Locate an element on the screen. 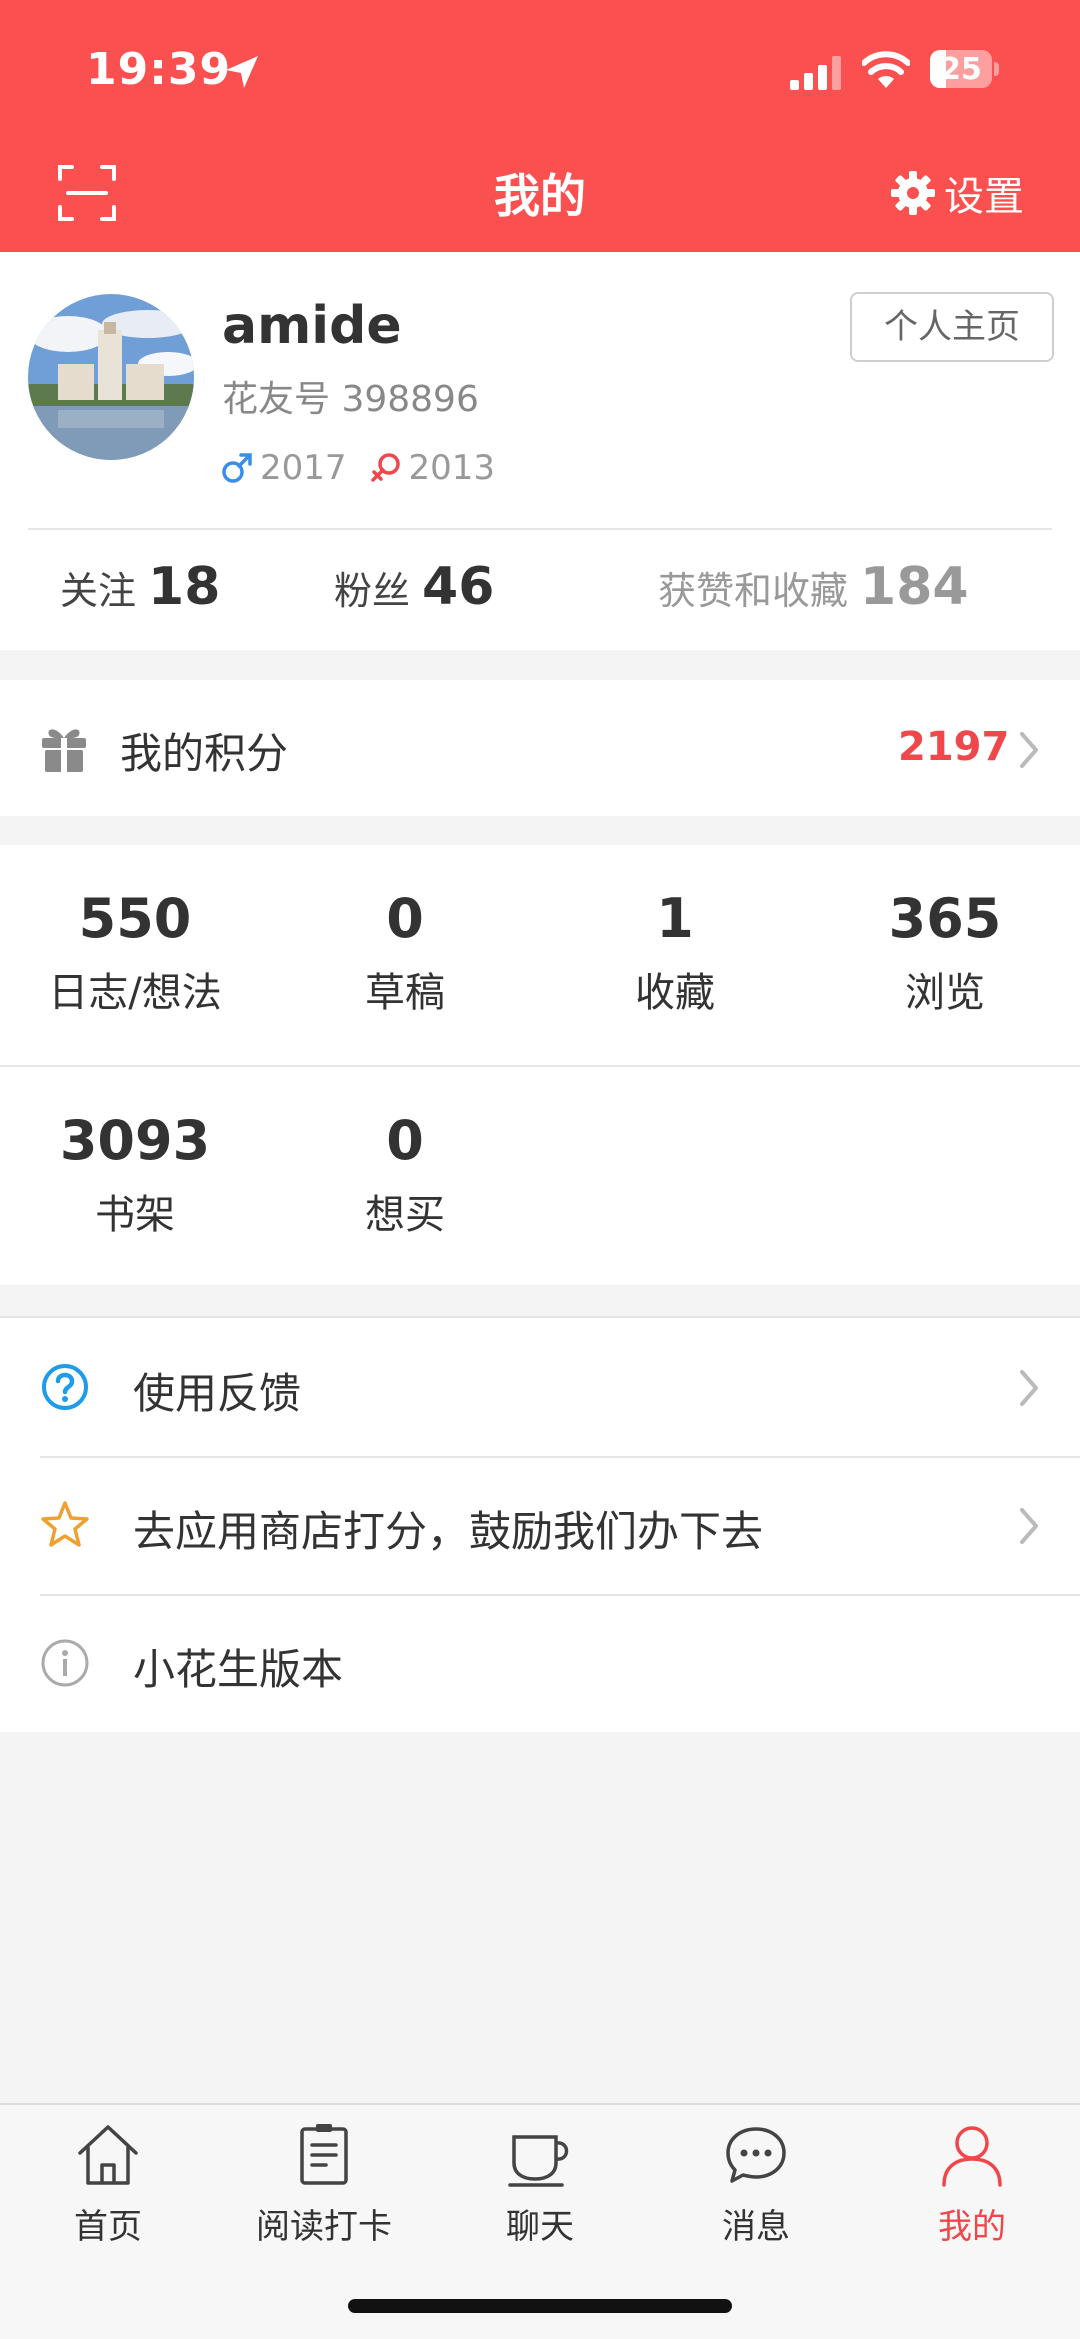  points-value: 2197 is located at coordinates (954, 747).